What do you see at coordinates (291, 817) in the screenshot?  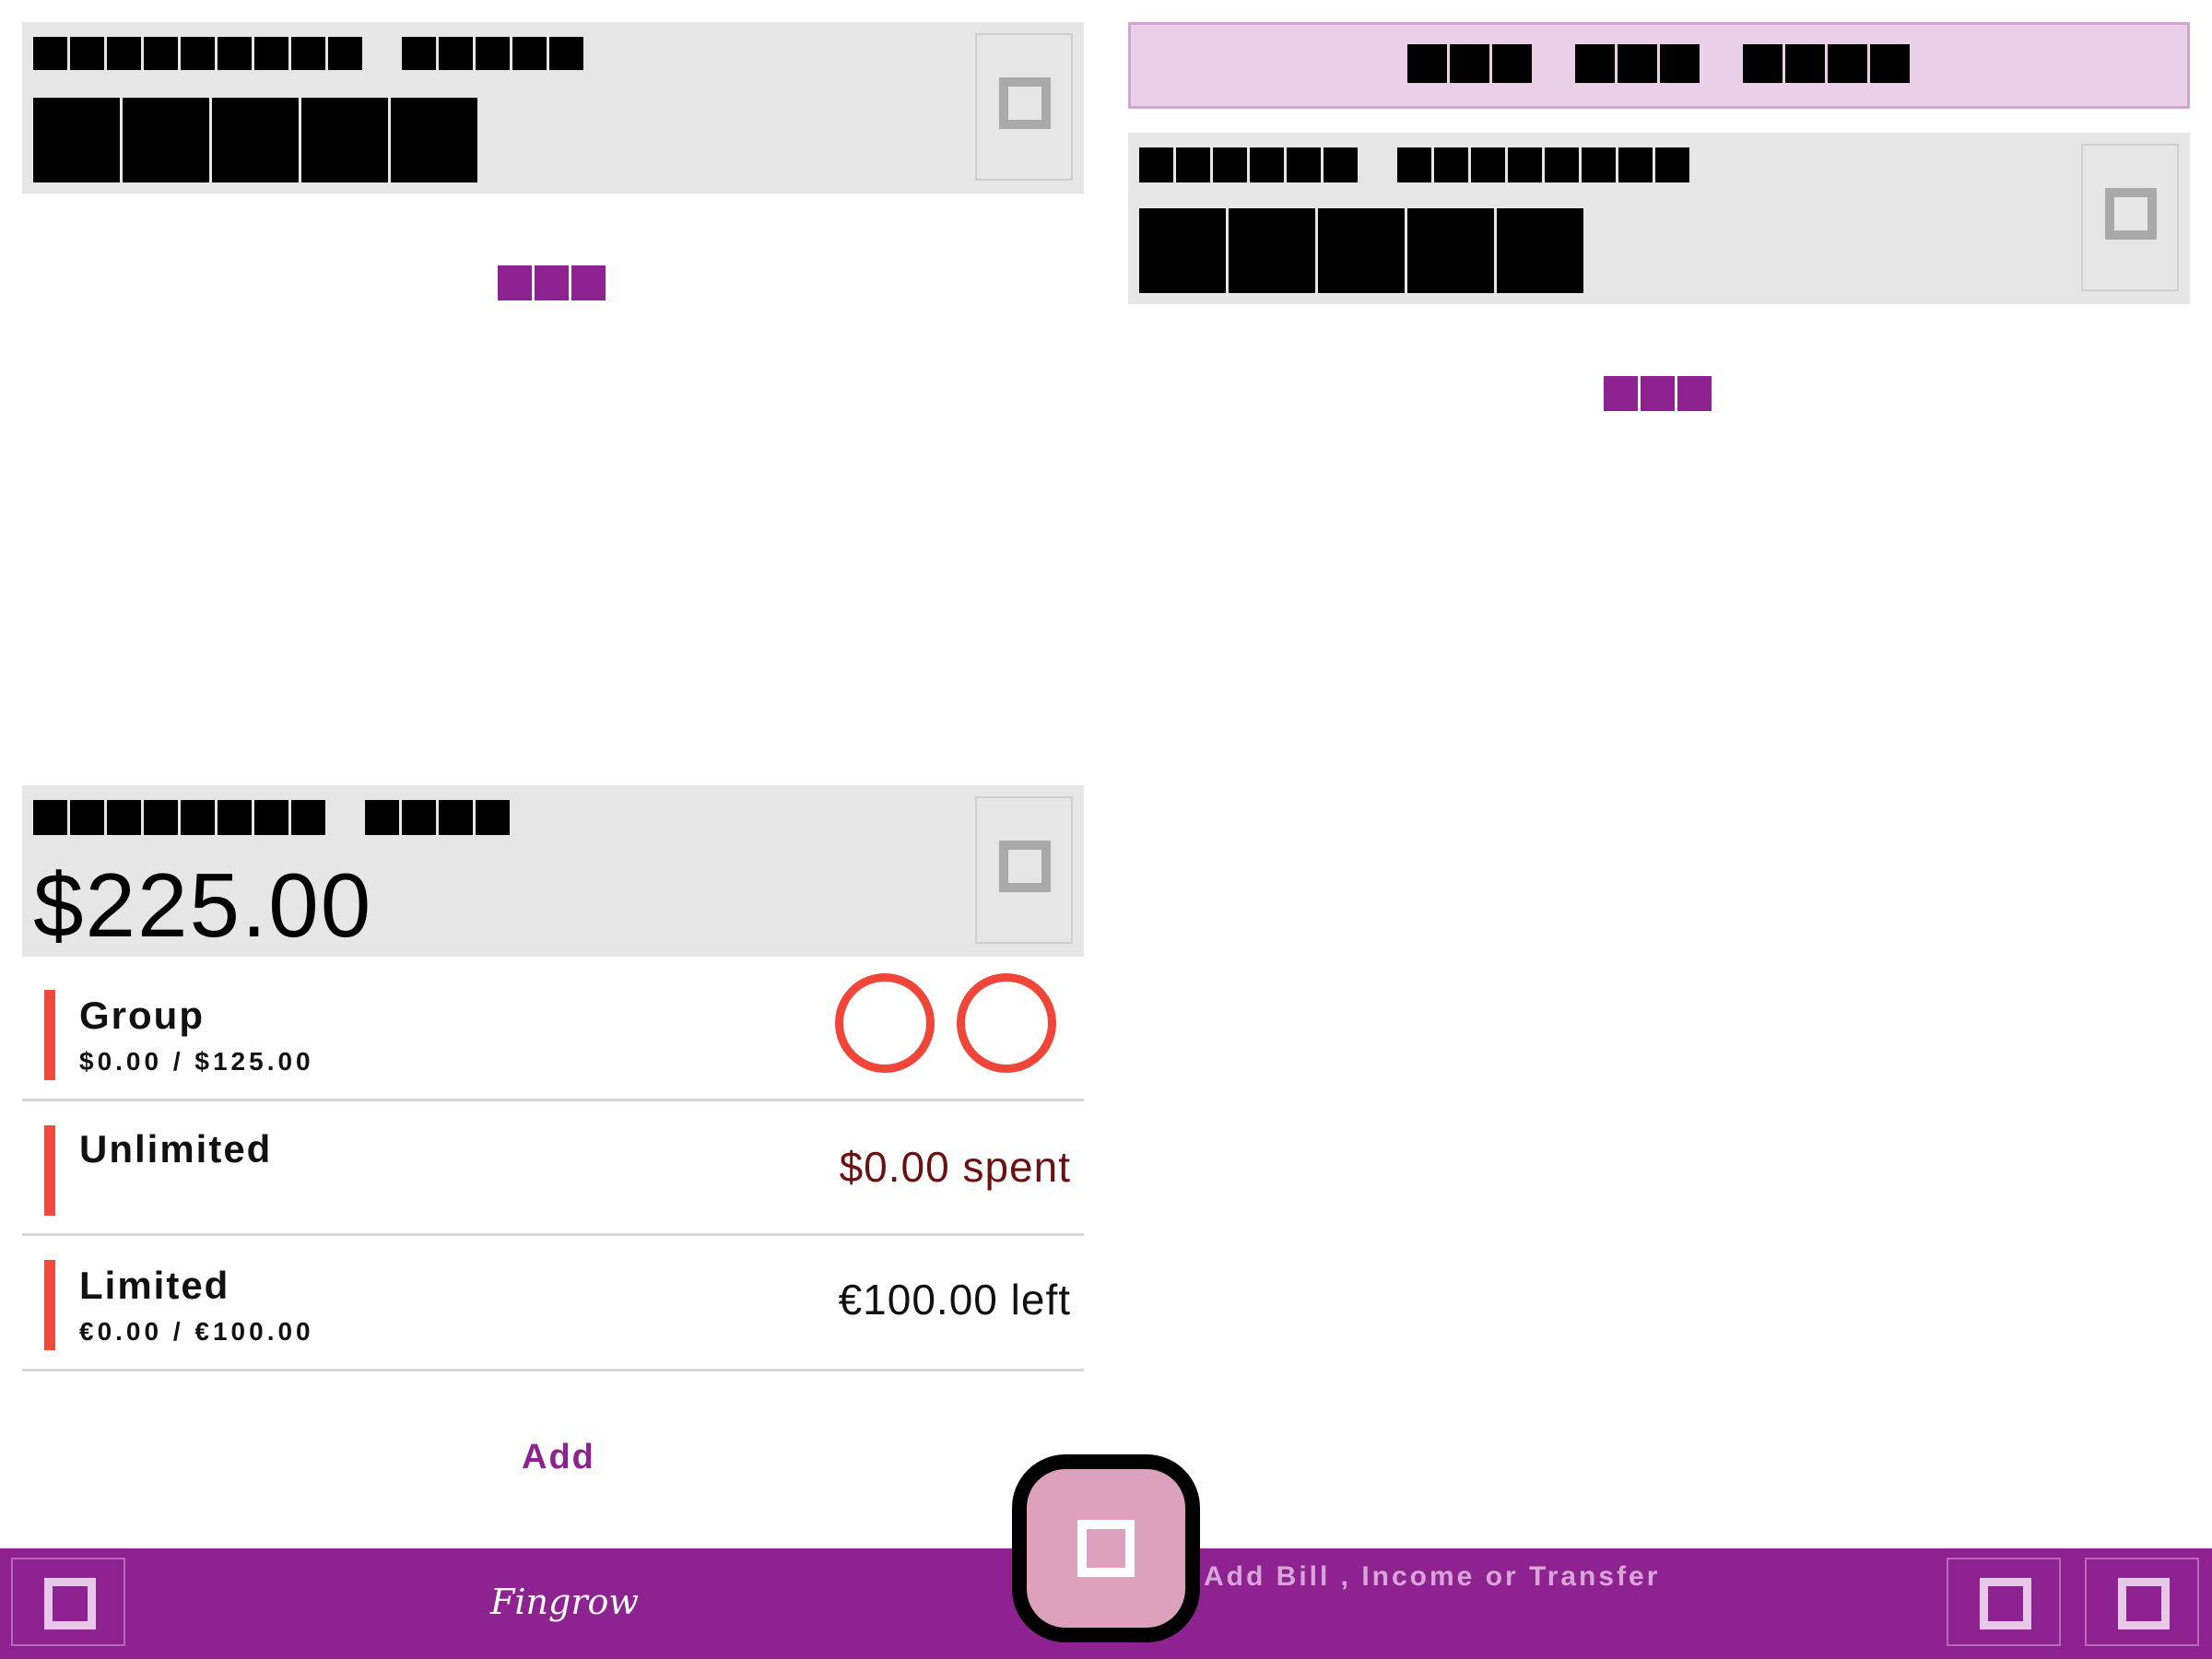 I see `budget-title-redacted` at bounding box center [291, 817].